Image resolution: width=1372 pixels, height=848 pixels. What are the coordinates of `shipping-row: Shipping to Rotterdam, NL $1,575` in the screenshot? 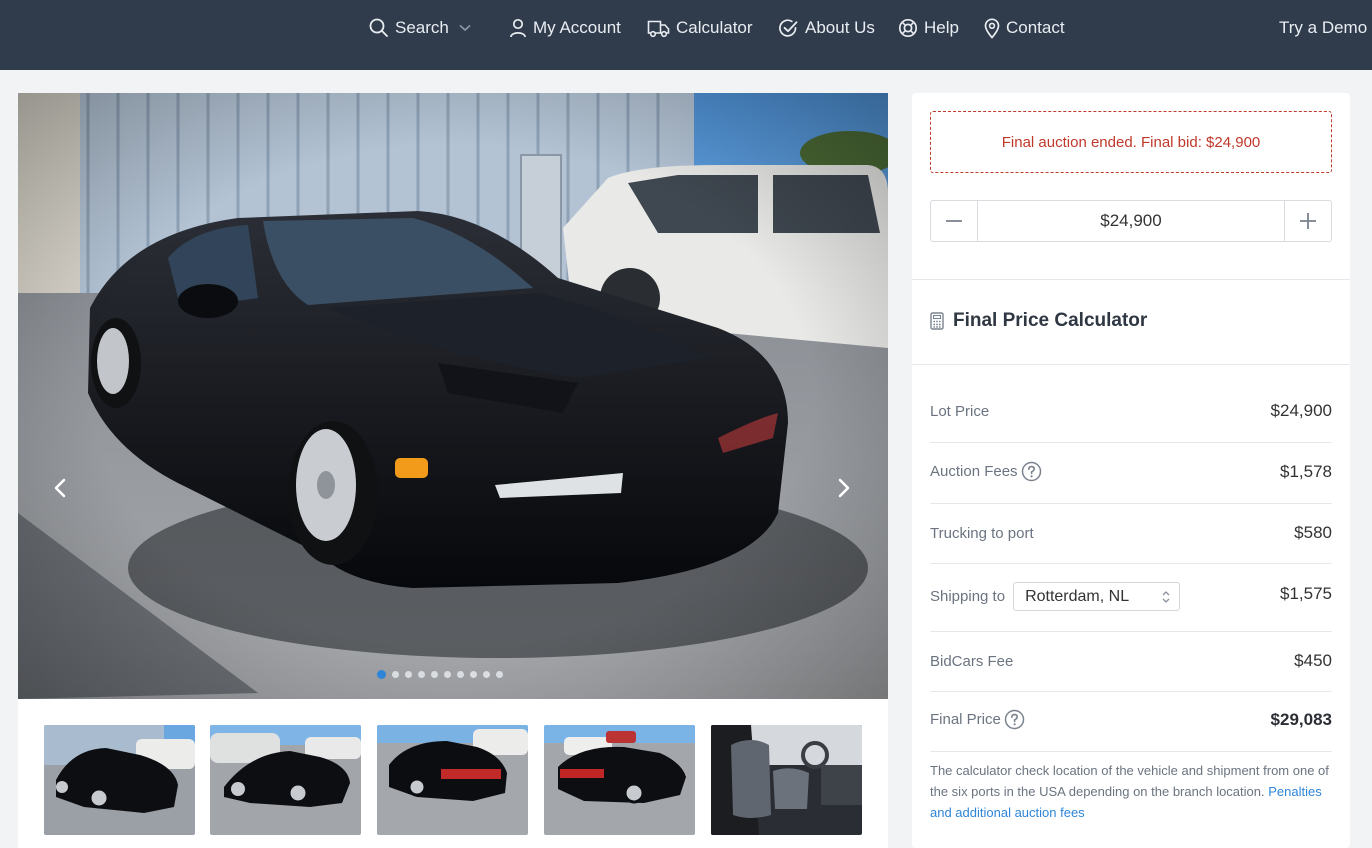 It's located at (1131, 596).